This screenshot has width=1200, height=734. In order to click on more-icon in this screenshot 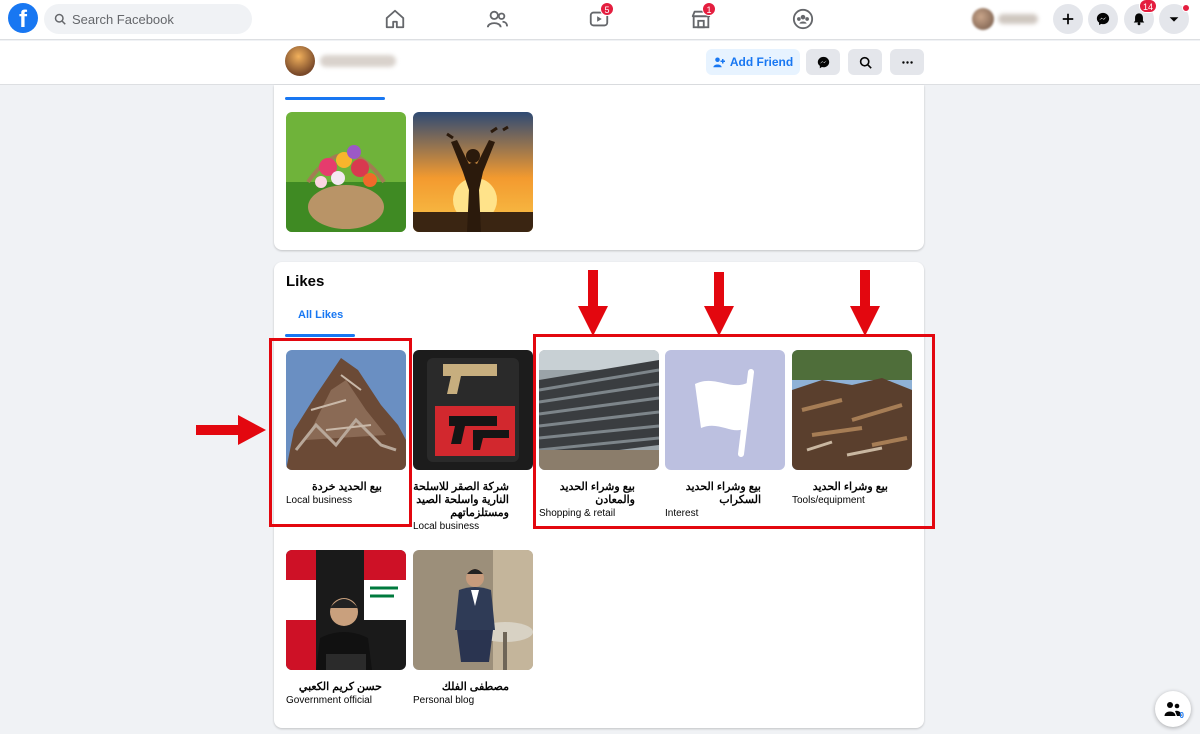, I will do `click(907, 62)`.